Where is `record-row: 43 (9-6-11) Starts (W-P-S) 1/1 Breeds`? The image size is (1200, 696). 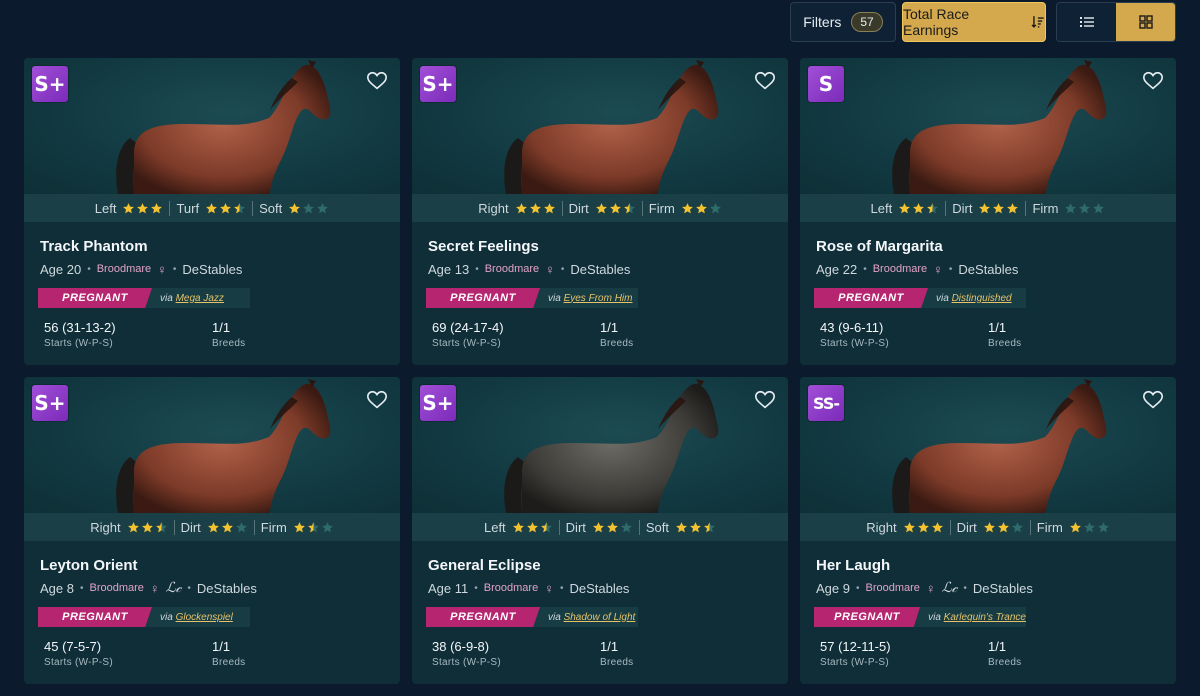
record-row: 43 (9-6-11) Starts (W-P-S) 1/1 Breeds is located at coordinates (988, 334).